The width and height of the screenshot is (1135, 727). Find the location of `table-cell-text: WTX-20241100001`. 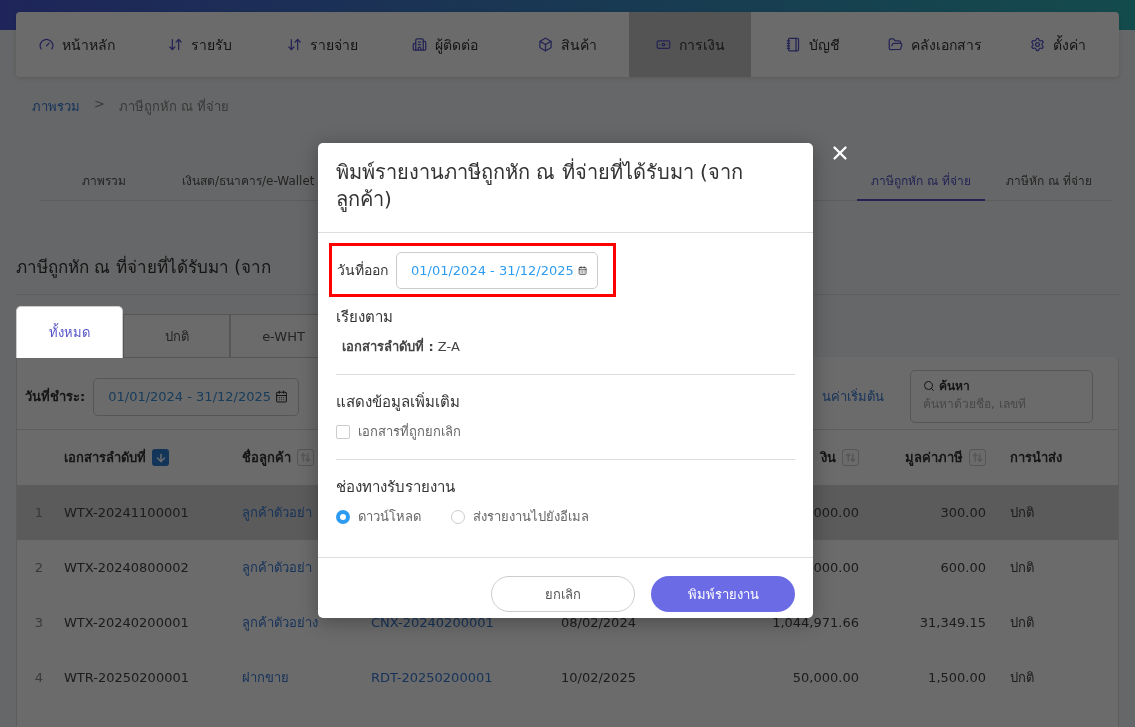

table-cell-text: WTX-20241100001 is located at coordinates (126, 512).